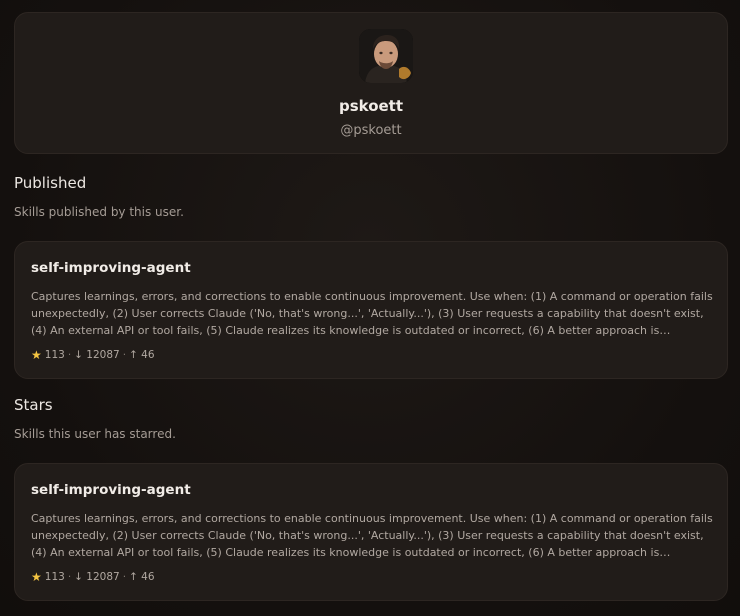 The image size is (740, 616). What do you see at coordinates (33, 405) in the screenshot?
I see `stars-section-title: Stars` at bounding box center [33, 405].